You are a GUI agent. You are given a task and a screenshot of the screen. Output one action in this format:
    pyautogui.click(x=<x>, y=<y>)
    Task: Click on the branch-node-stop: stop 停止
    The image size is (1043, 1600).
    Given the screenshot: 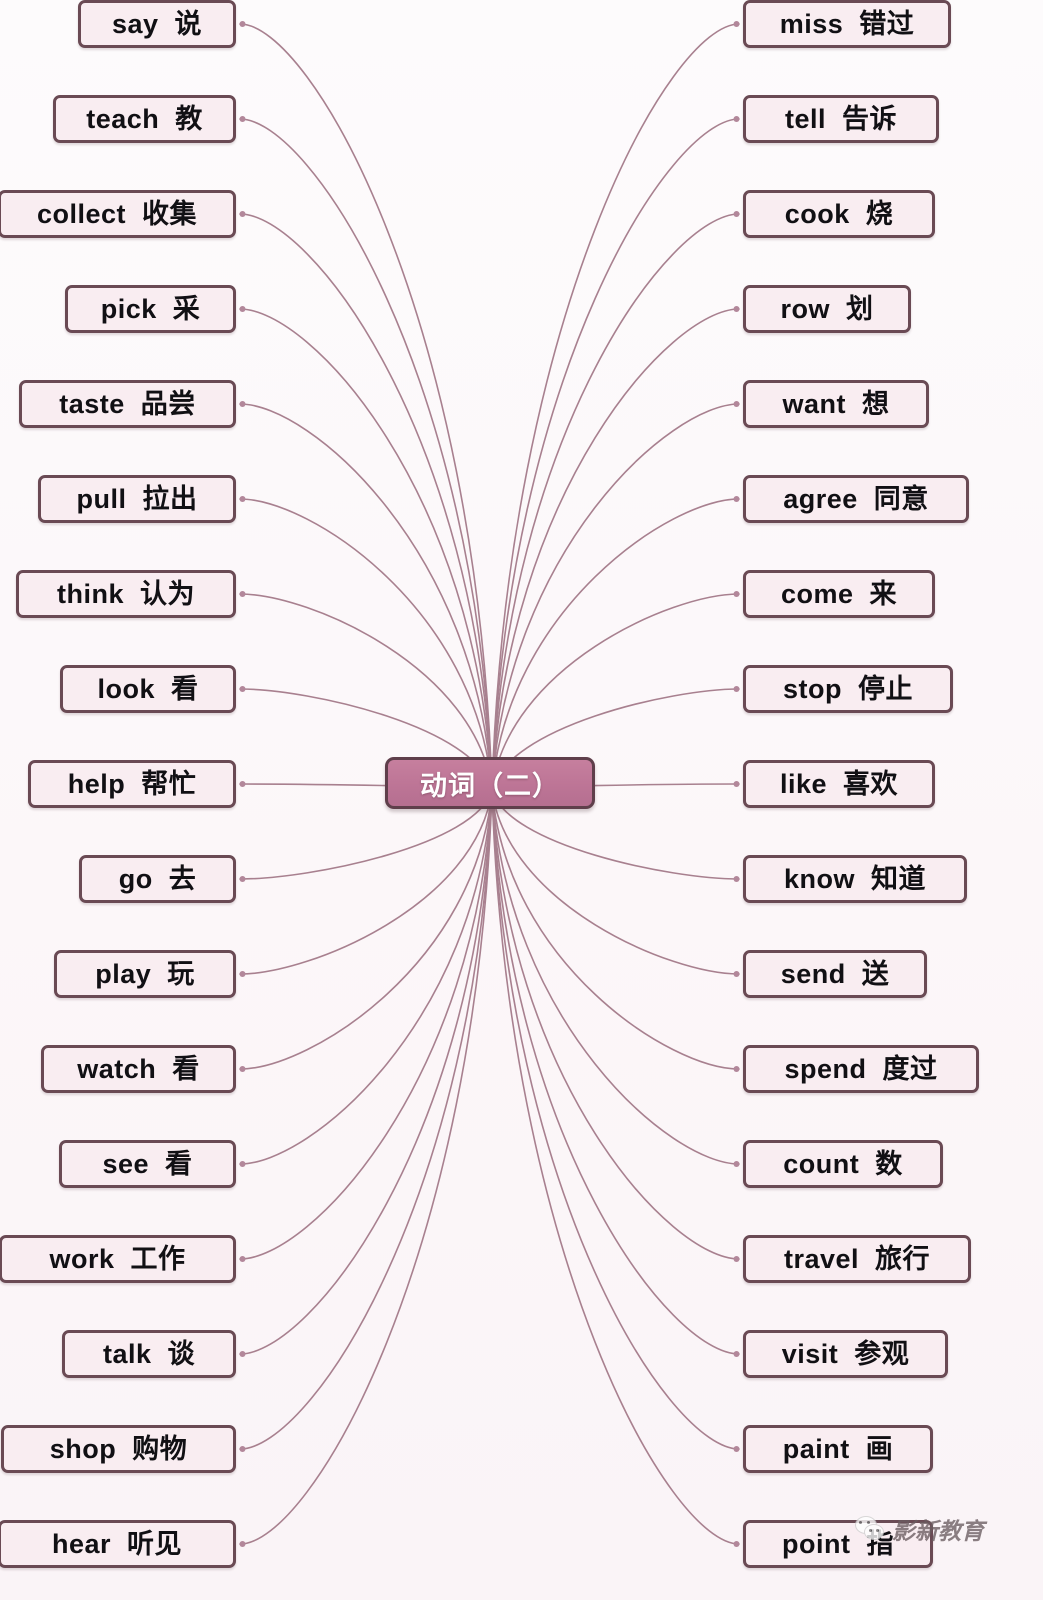 What is the action you would take?
    pyautogui.click(x=848, y=689)
    